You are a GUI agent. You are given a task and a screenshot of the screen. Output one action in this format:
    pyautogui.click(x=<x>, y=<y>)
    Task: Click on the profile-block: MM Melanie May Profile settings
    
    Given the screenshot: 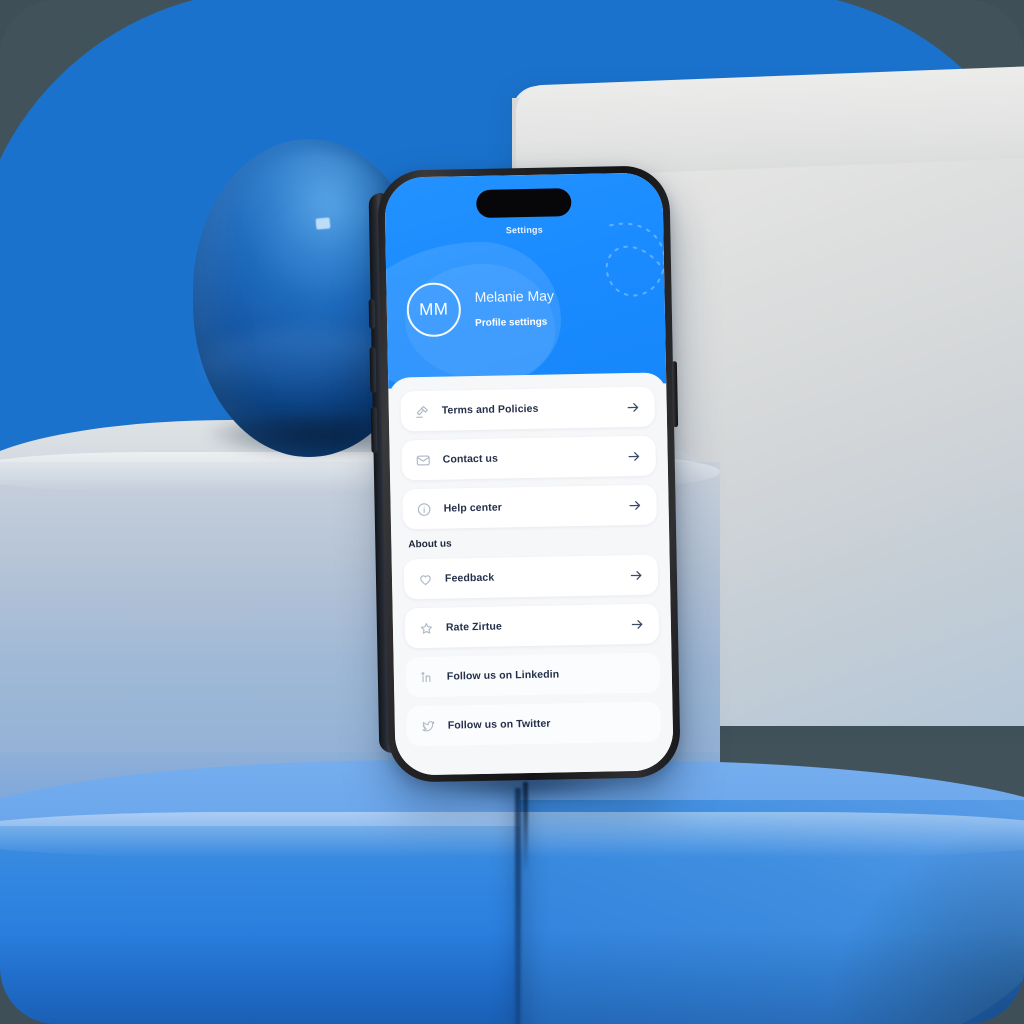 What is the action you would take?
    pyautogui.click(x=480, y=309)
    